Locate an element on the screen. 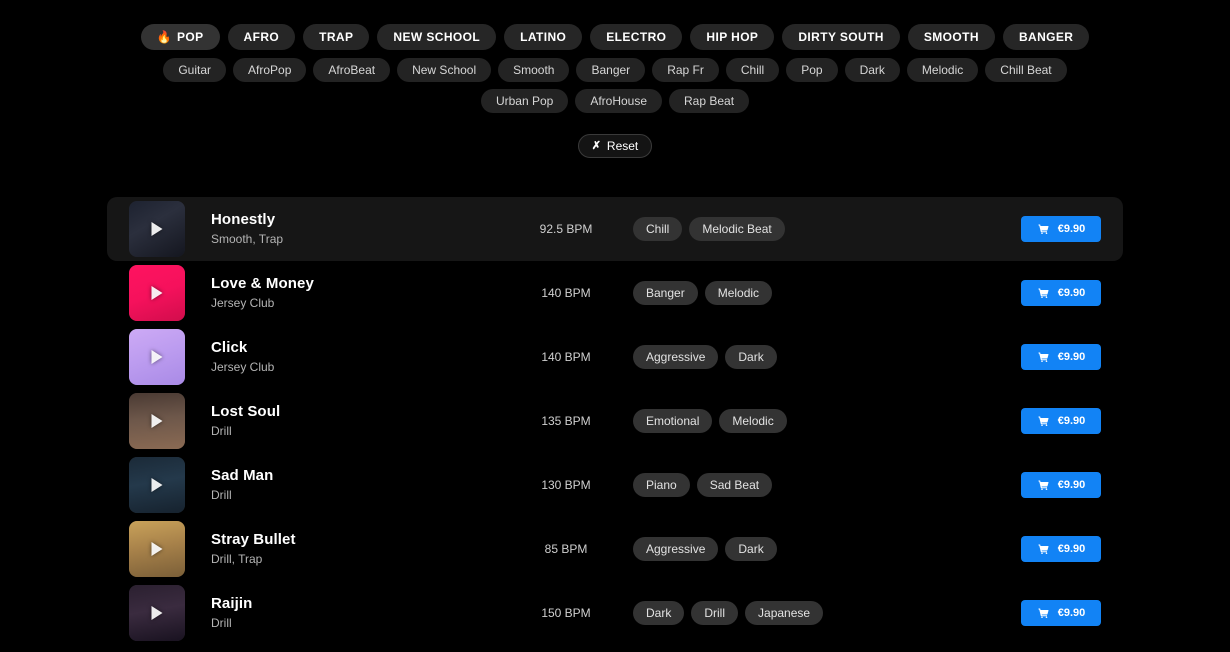 This screenshot has height=652, width=1230. subtag-chip-rap-fr: Rap Fr is located at coordinates (685, 70).